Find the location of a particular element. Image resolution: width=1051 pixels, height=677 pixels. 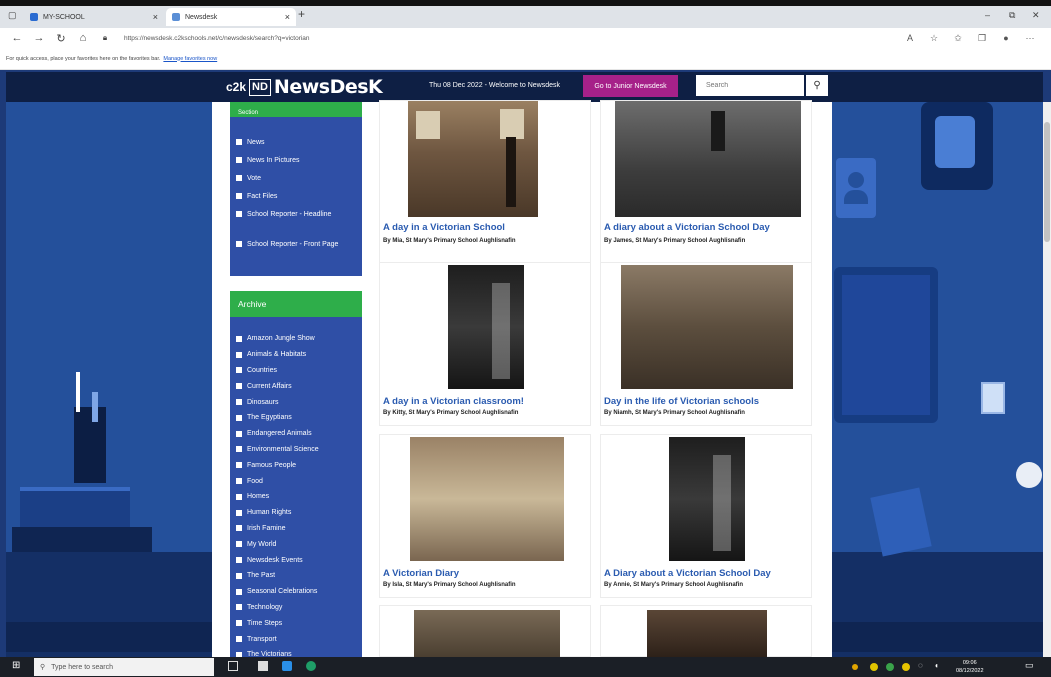

favorites-icon: ✩ is located at coordinates (958, 38).